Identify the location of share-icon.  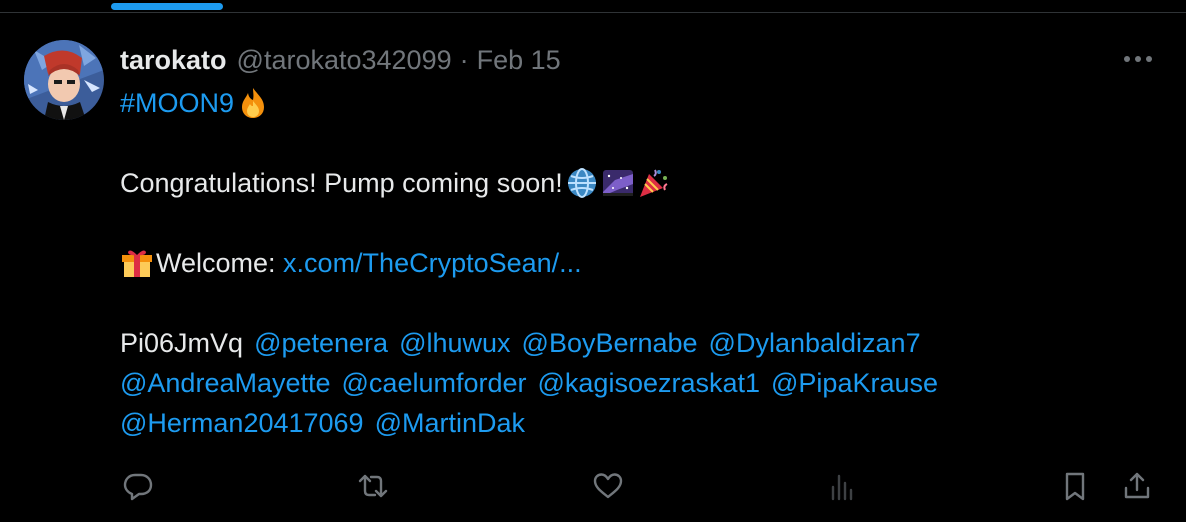
(1137, 485).